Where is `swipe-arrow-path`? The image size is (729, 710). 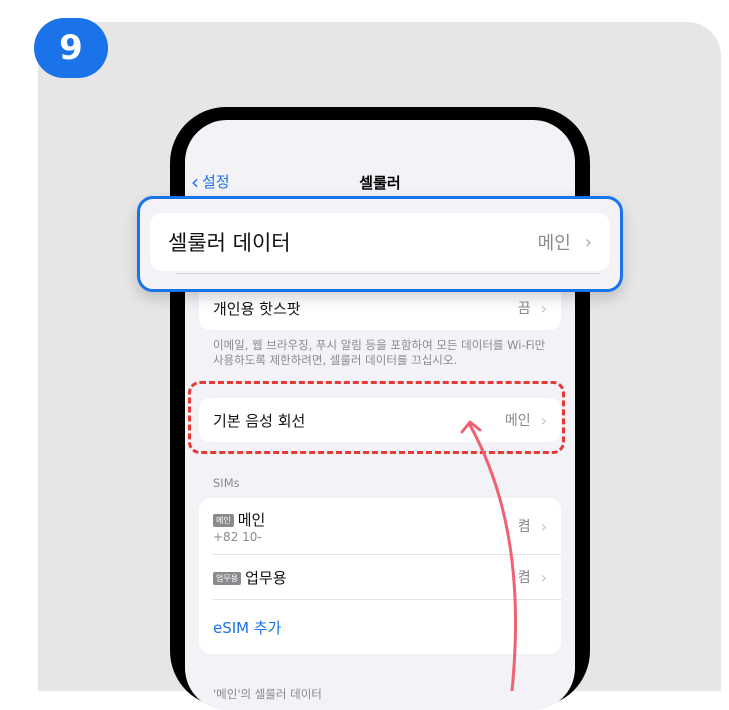
swipe-arrow-path is located at coordinates (493, 557).